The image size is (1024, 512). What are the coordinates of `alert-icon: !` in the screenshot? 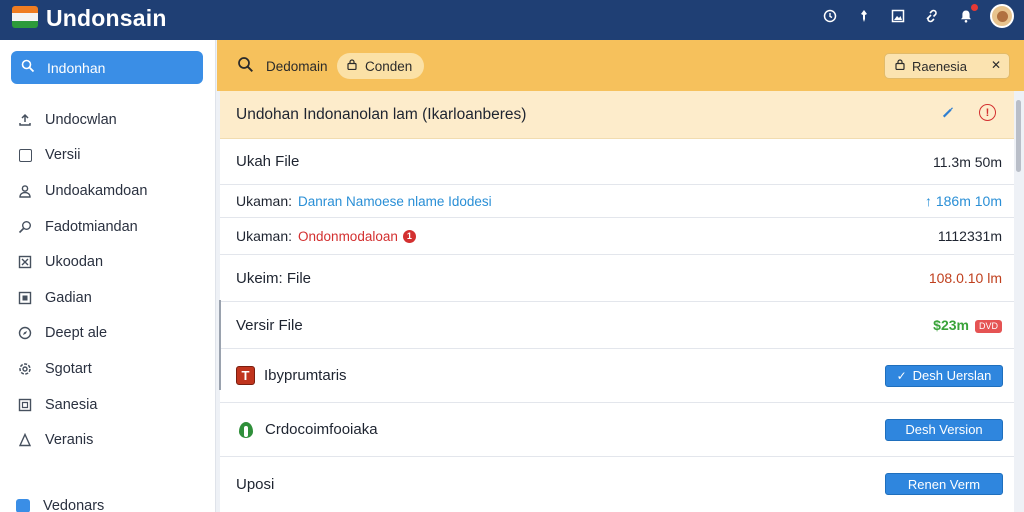 It's located at (987, 112).